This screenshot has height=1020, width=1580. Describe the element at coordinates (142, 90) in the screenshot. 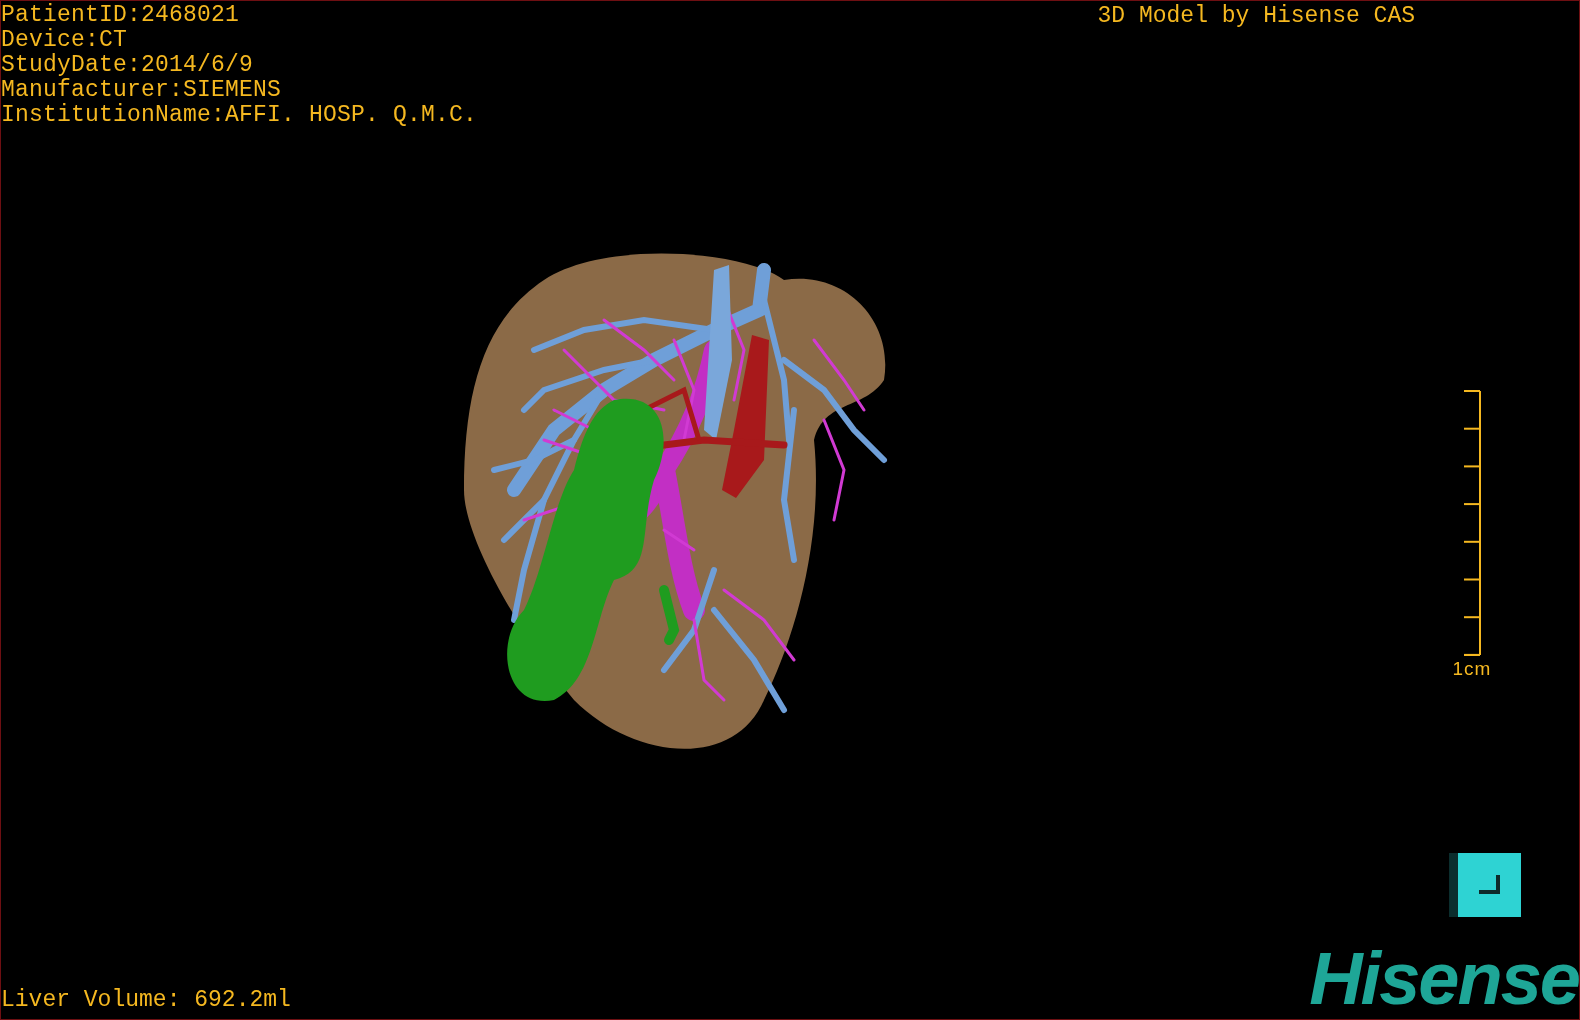

I see `patient-info-text: Manufacturer:SIEMENS` at that location.